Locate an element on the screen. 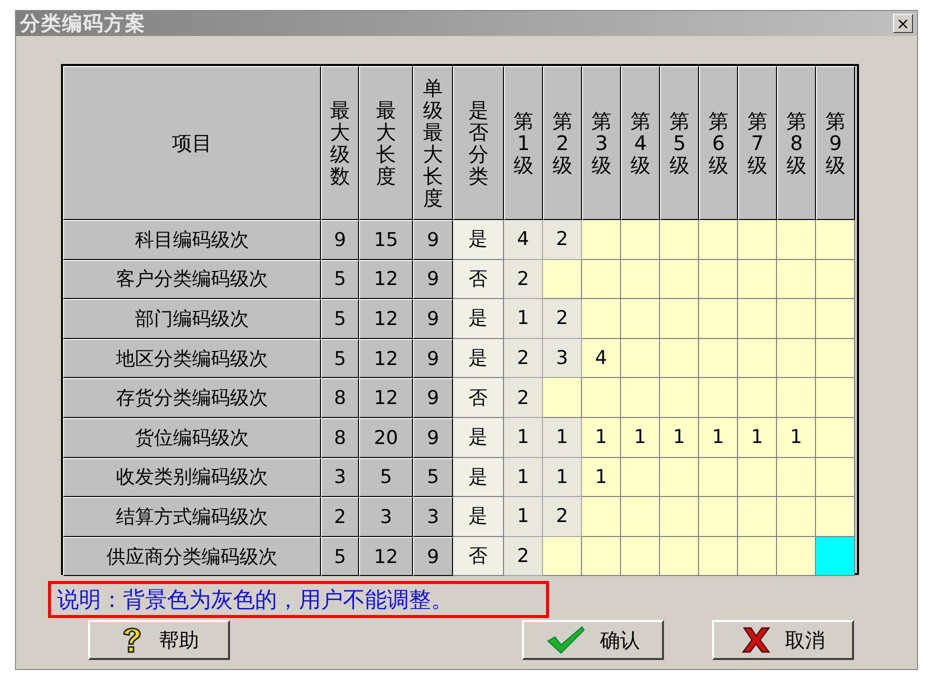 The height and width of the screenshot is (678, 927). close-button: × is located at coordinates (903, 23).